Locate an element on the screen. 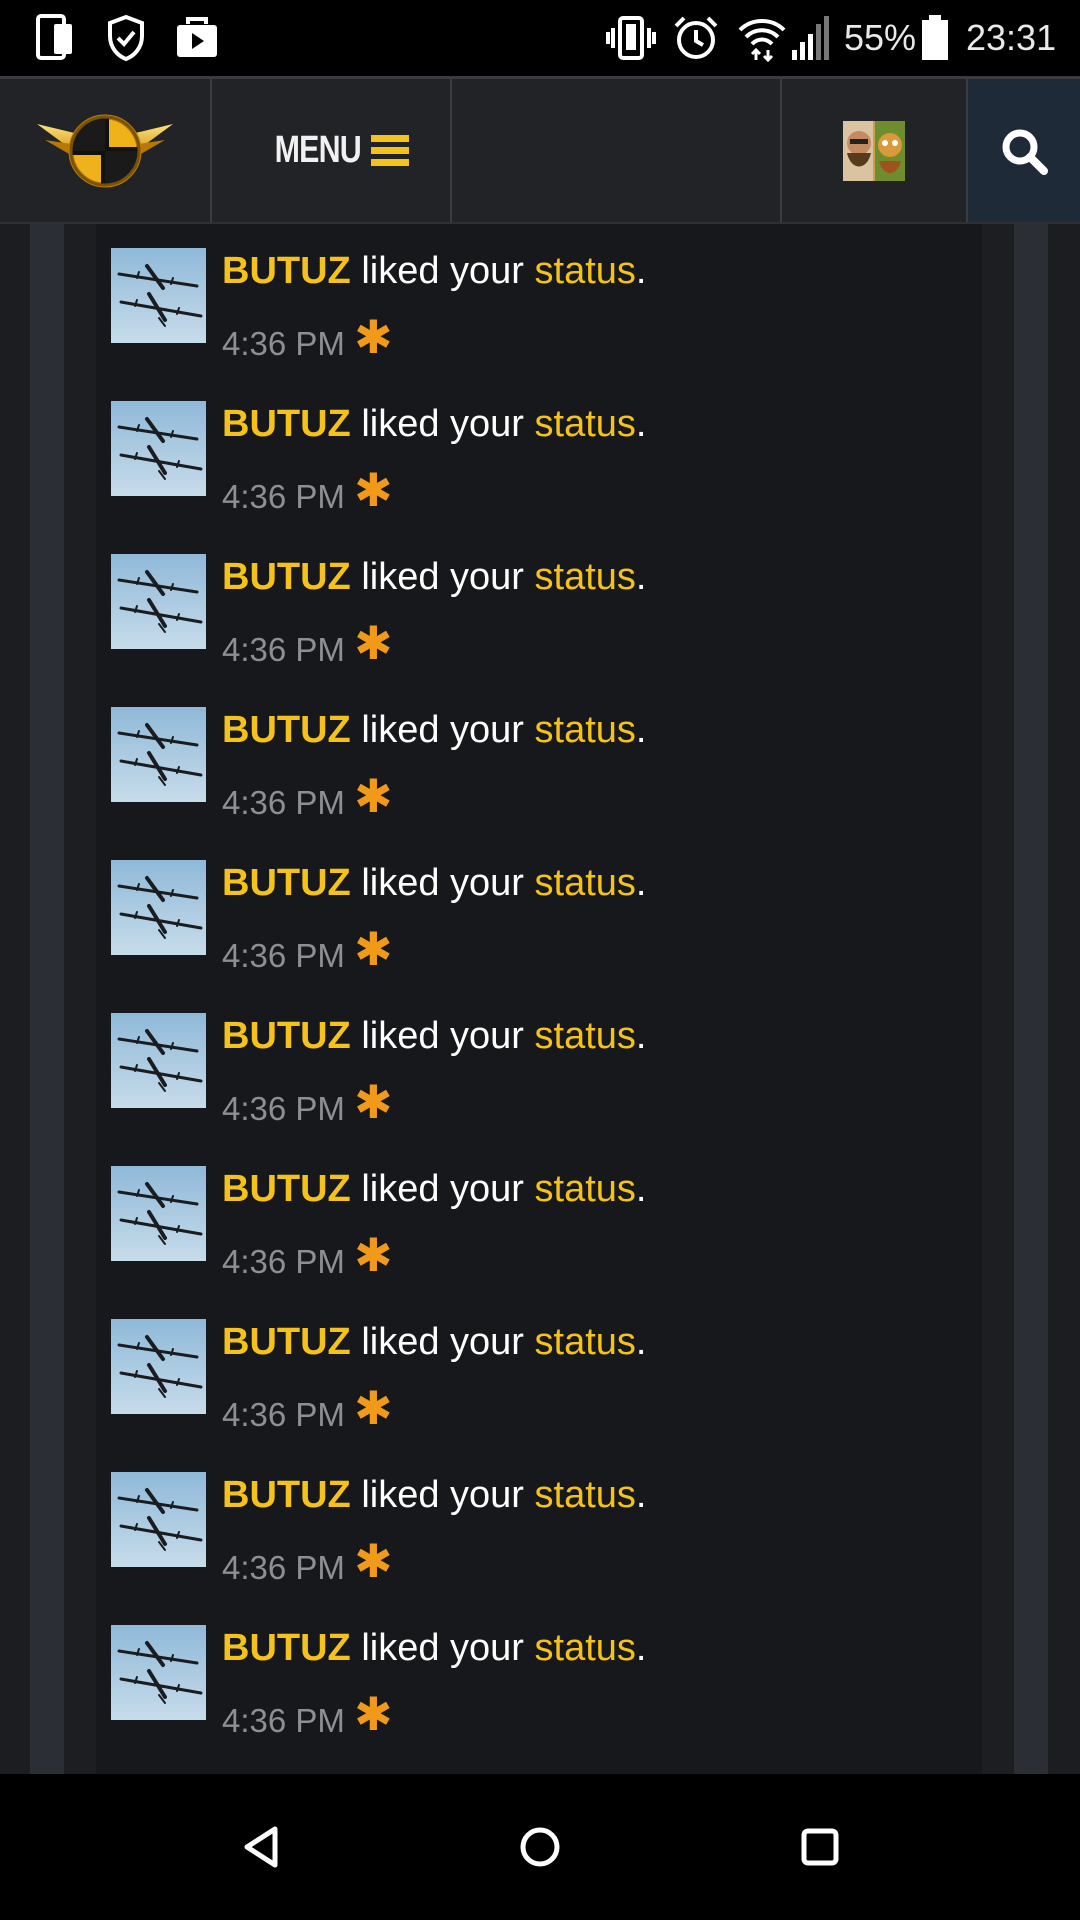 The image size is (1080, 1920). user-avatar is located at coordinates (874, 150).